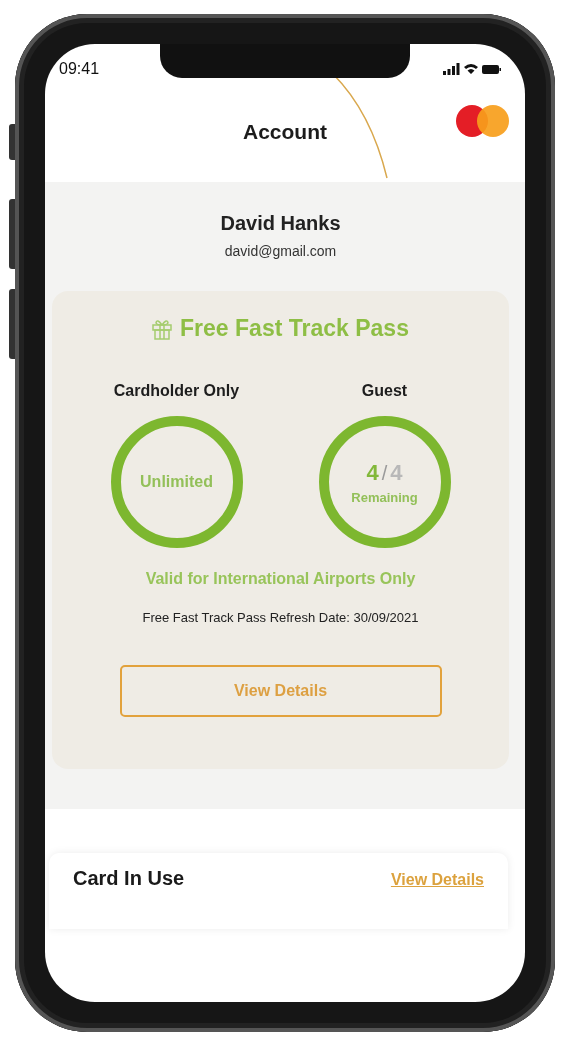 This screenshot has width=569, height=1038. I want to click on user-email: david@gmail.com, so click(280, 251).